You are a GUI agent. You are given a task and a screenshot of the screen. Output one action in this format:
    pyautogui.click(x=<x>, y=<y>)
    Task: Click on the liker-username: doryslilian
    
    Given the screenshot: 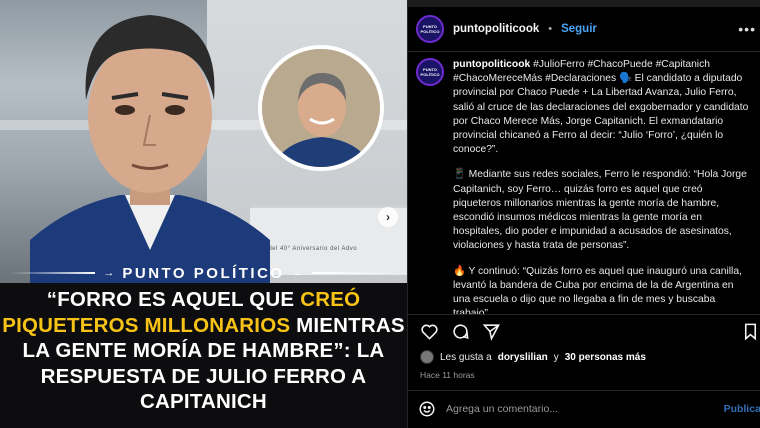 What is the action you would take?
    pyautogui.click(x=523, y=357)
    